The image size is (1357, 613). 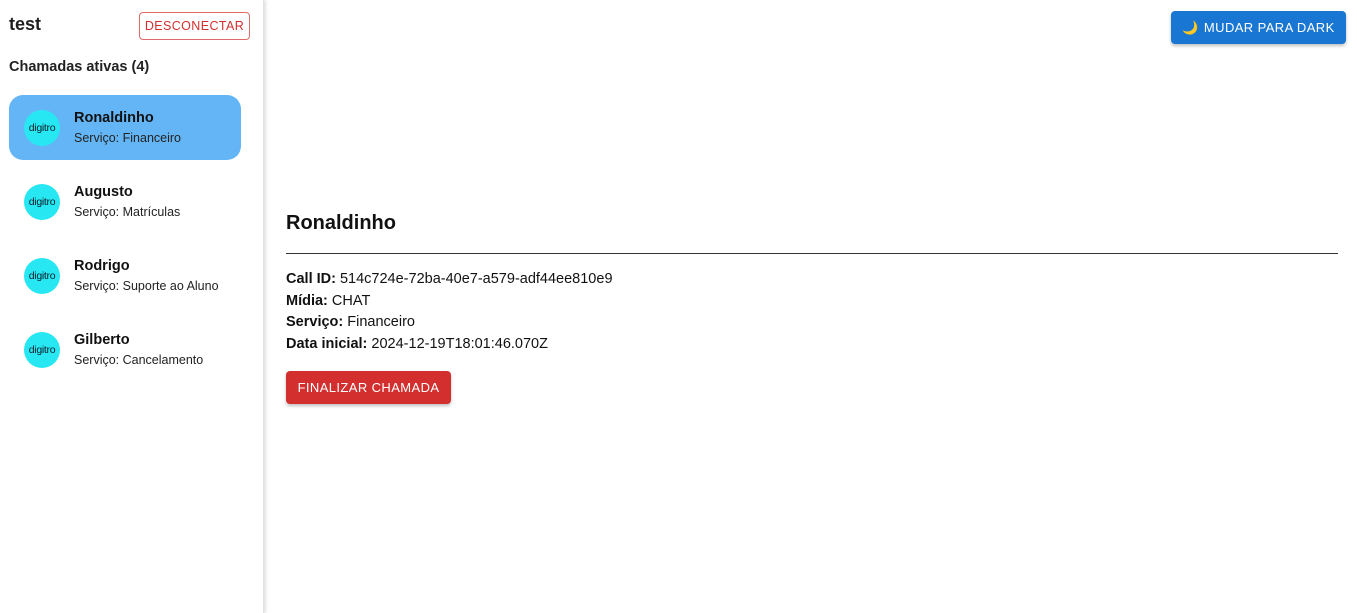 What do you see at coordinates (311, 279) in the screenshot?
I see `call-id-label: Call ID:` at bounding box center [311, 279].